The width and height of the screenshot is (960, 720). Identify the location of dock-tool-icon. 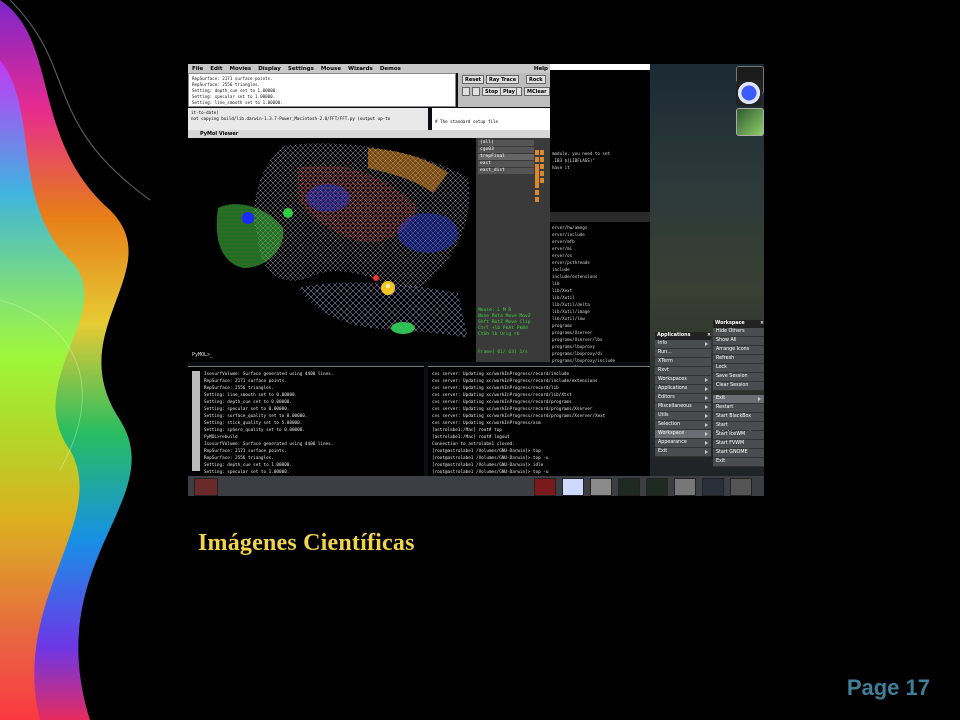
(750, 122).